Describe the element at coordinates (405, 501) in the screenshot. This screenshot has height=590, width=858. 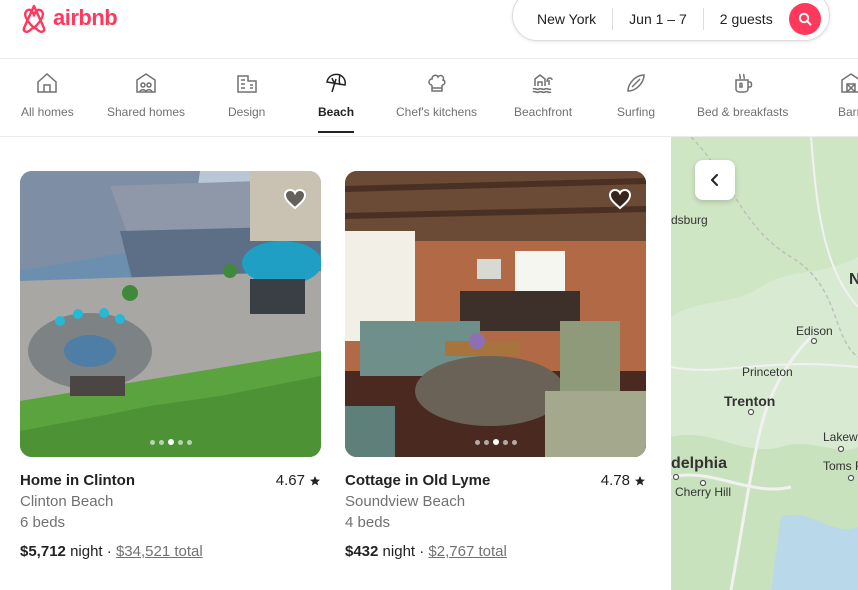
I see `listing-location: Soundview Beach` at that location.